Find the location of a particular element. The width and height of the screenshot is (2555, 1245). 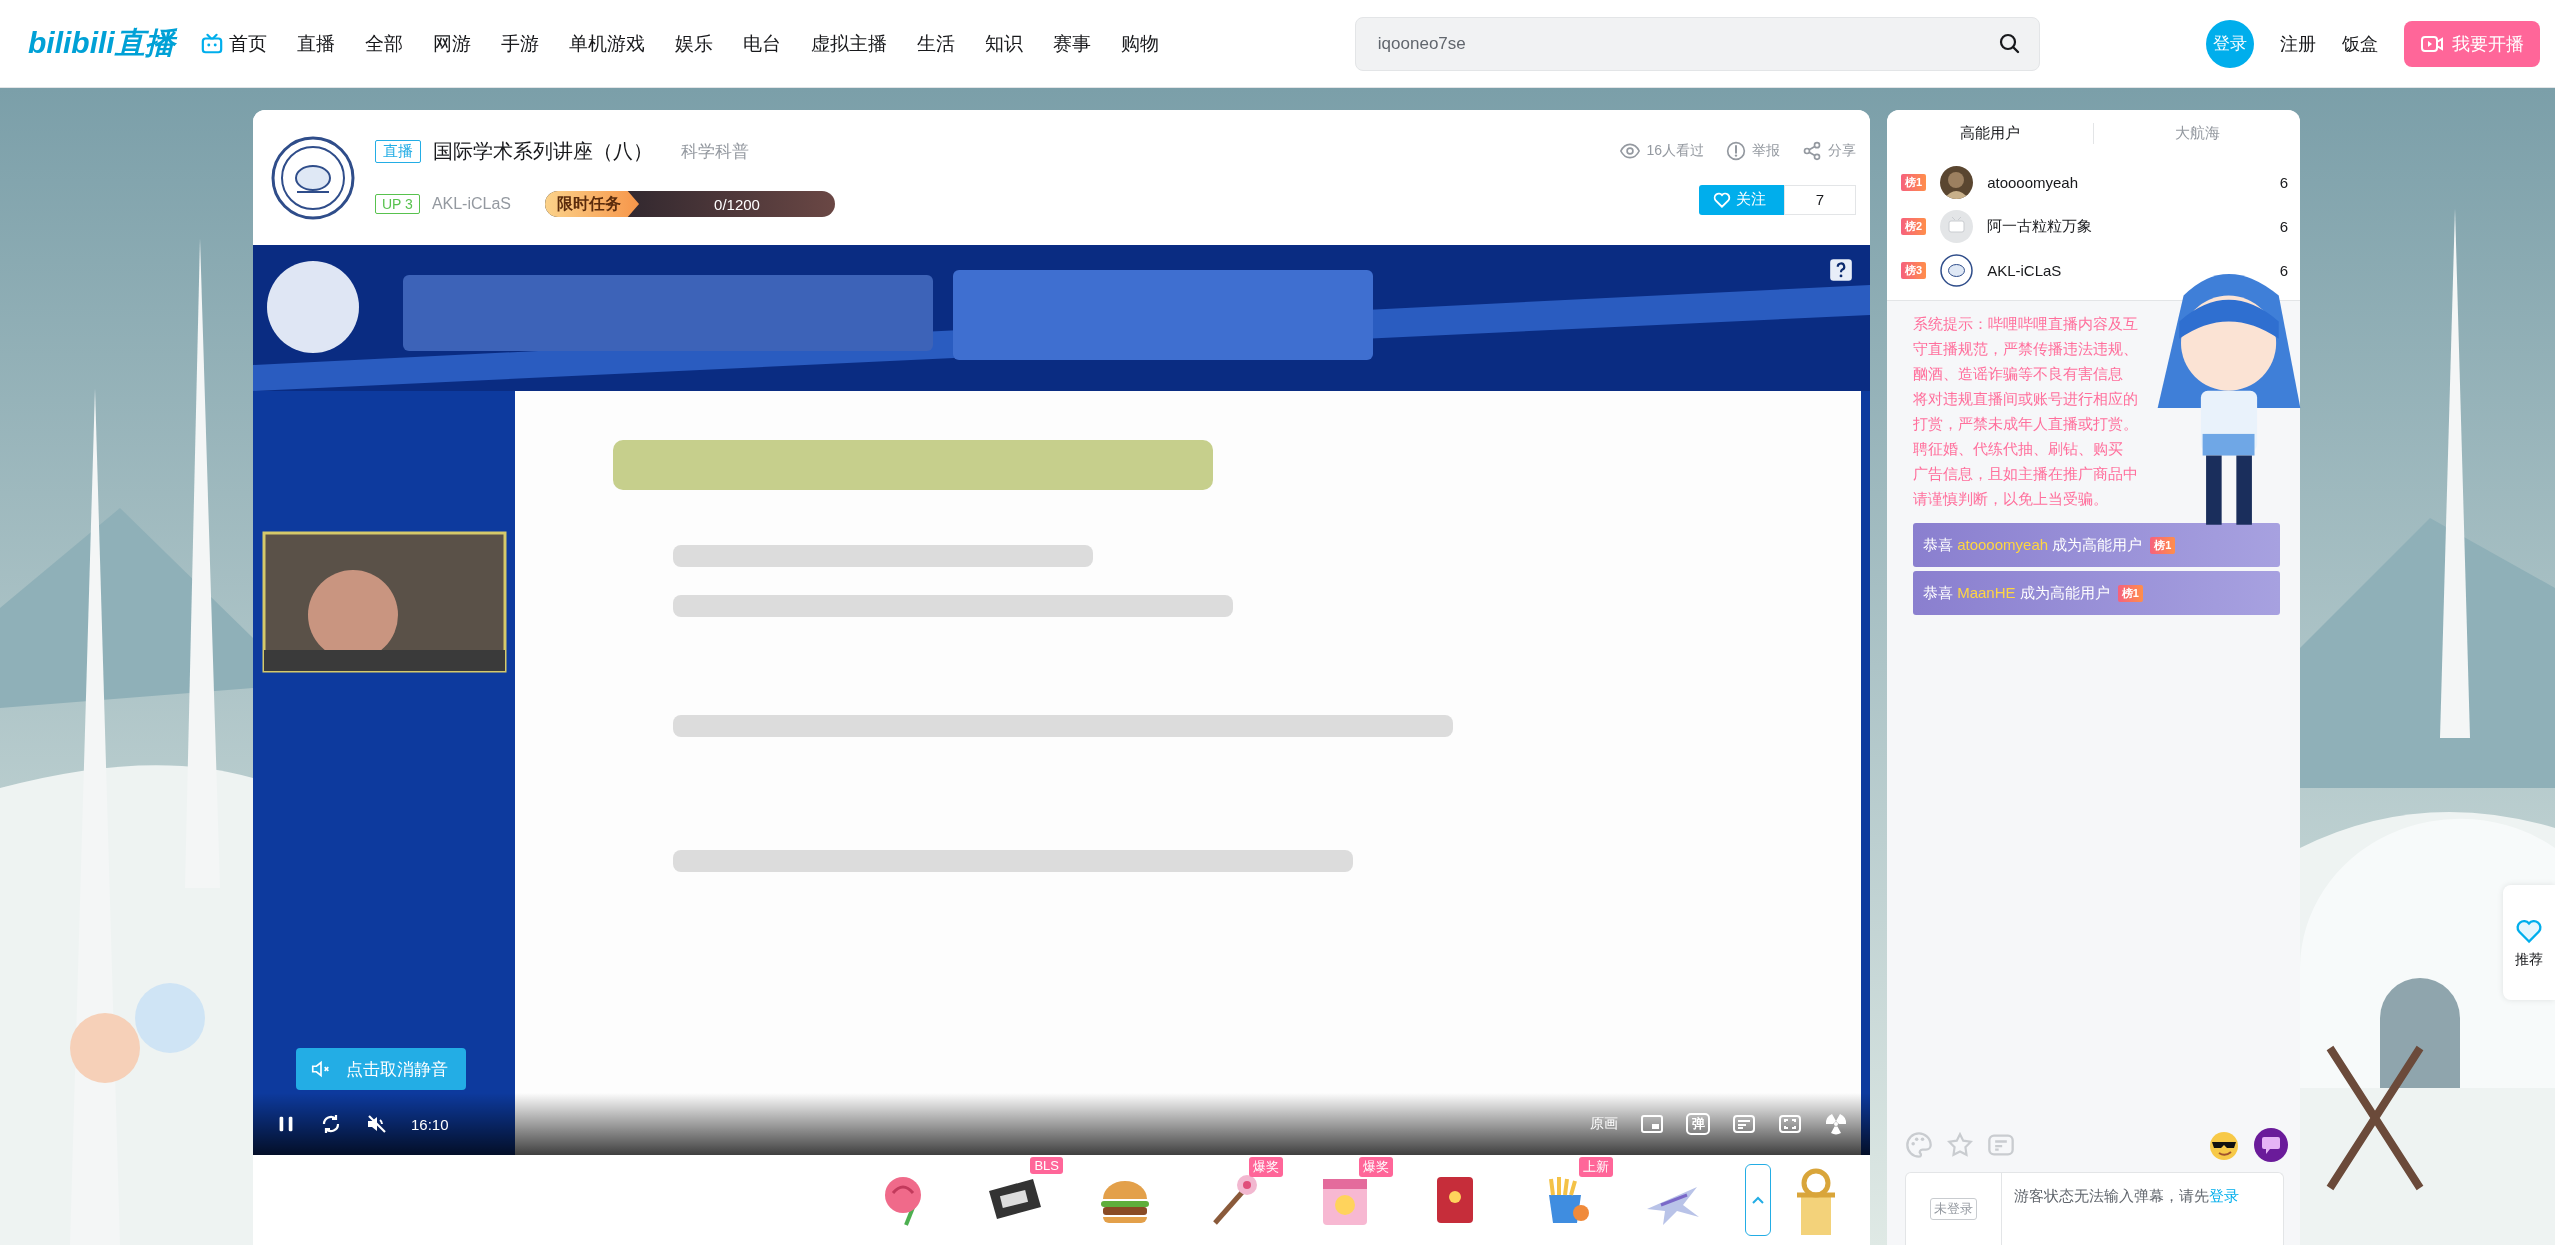

picture-in-picture-icon is located at coordinates (1652, 1124).